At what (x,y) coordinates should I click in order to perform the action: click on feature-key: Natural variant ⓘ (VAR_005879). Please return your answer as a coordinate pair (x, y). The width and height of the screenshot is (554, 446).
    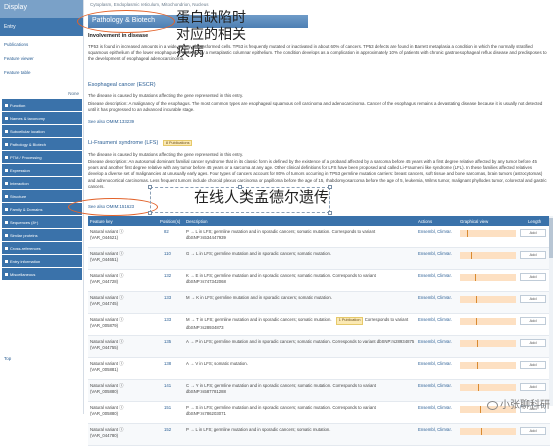
    Looking at the image, I should click on (115, 323).